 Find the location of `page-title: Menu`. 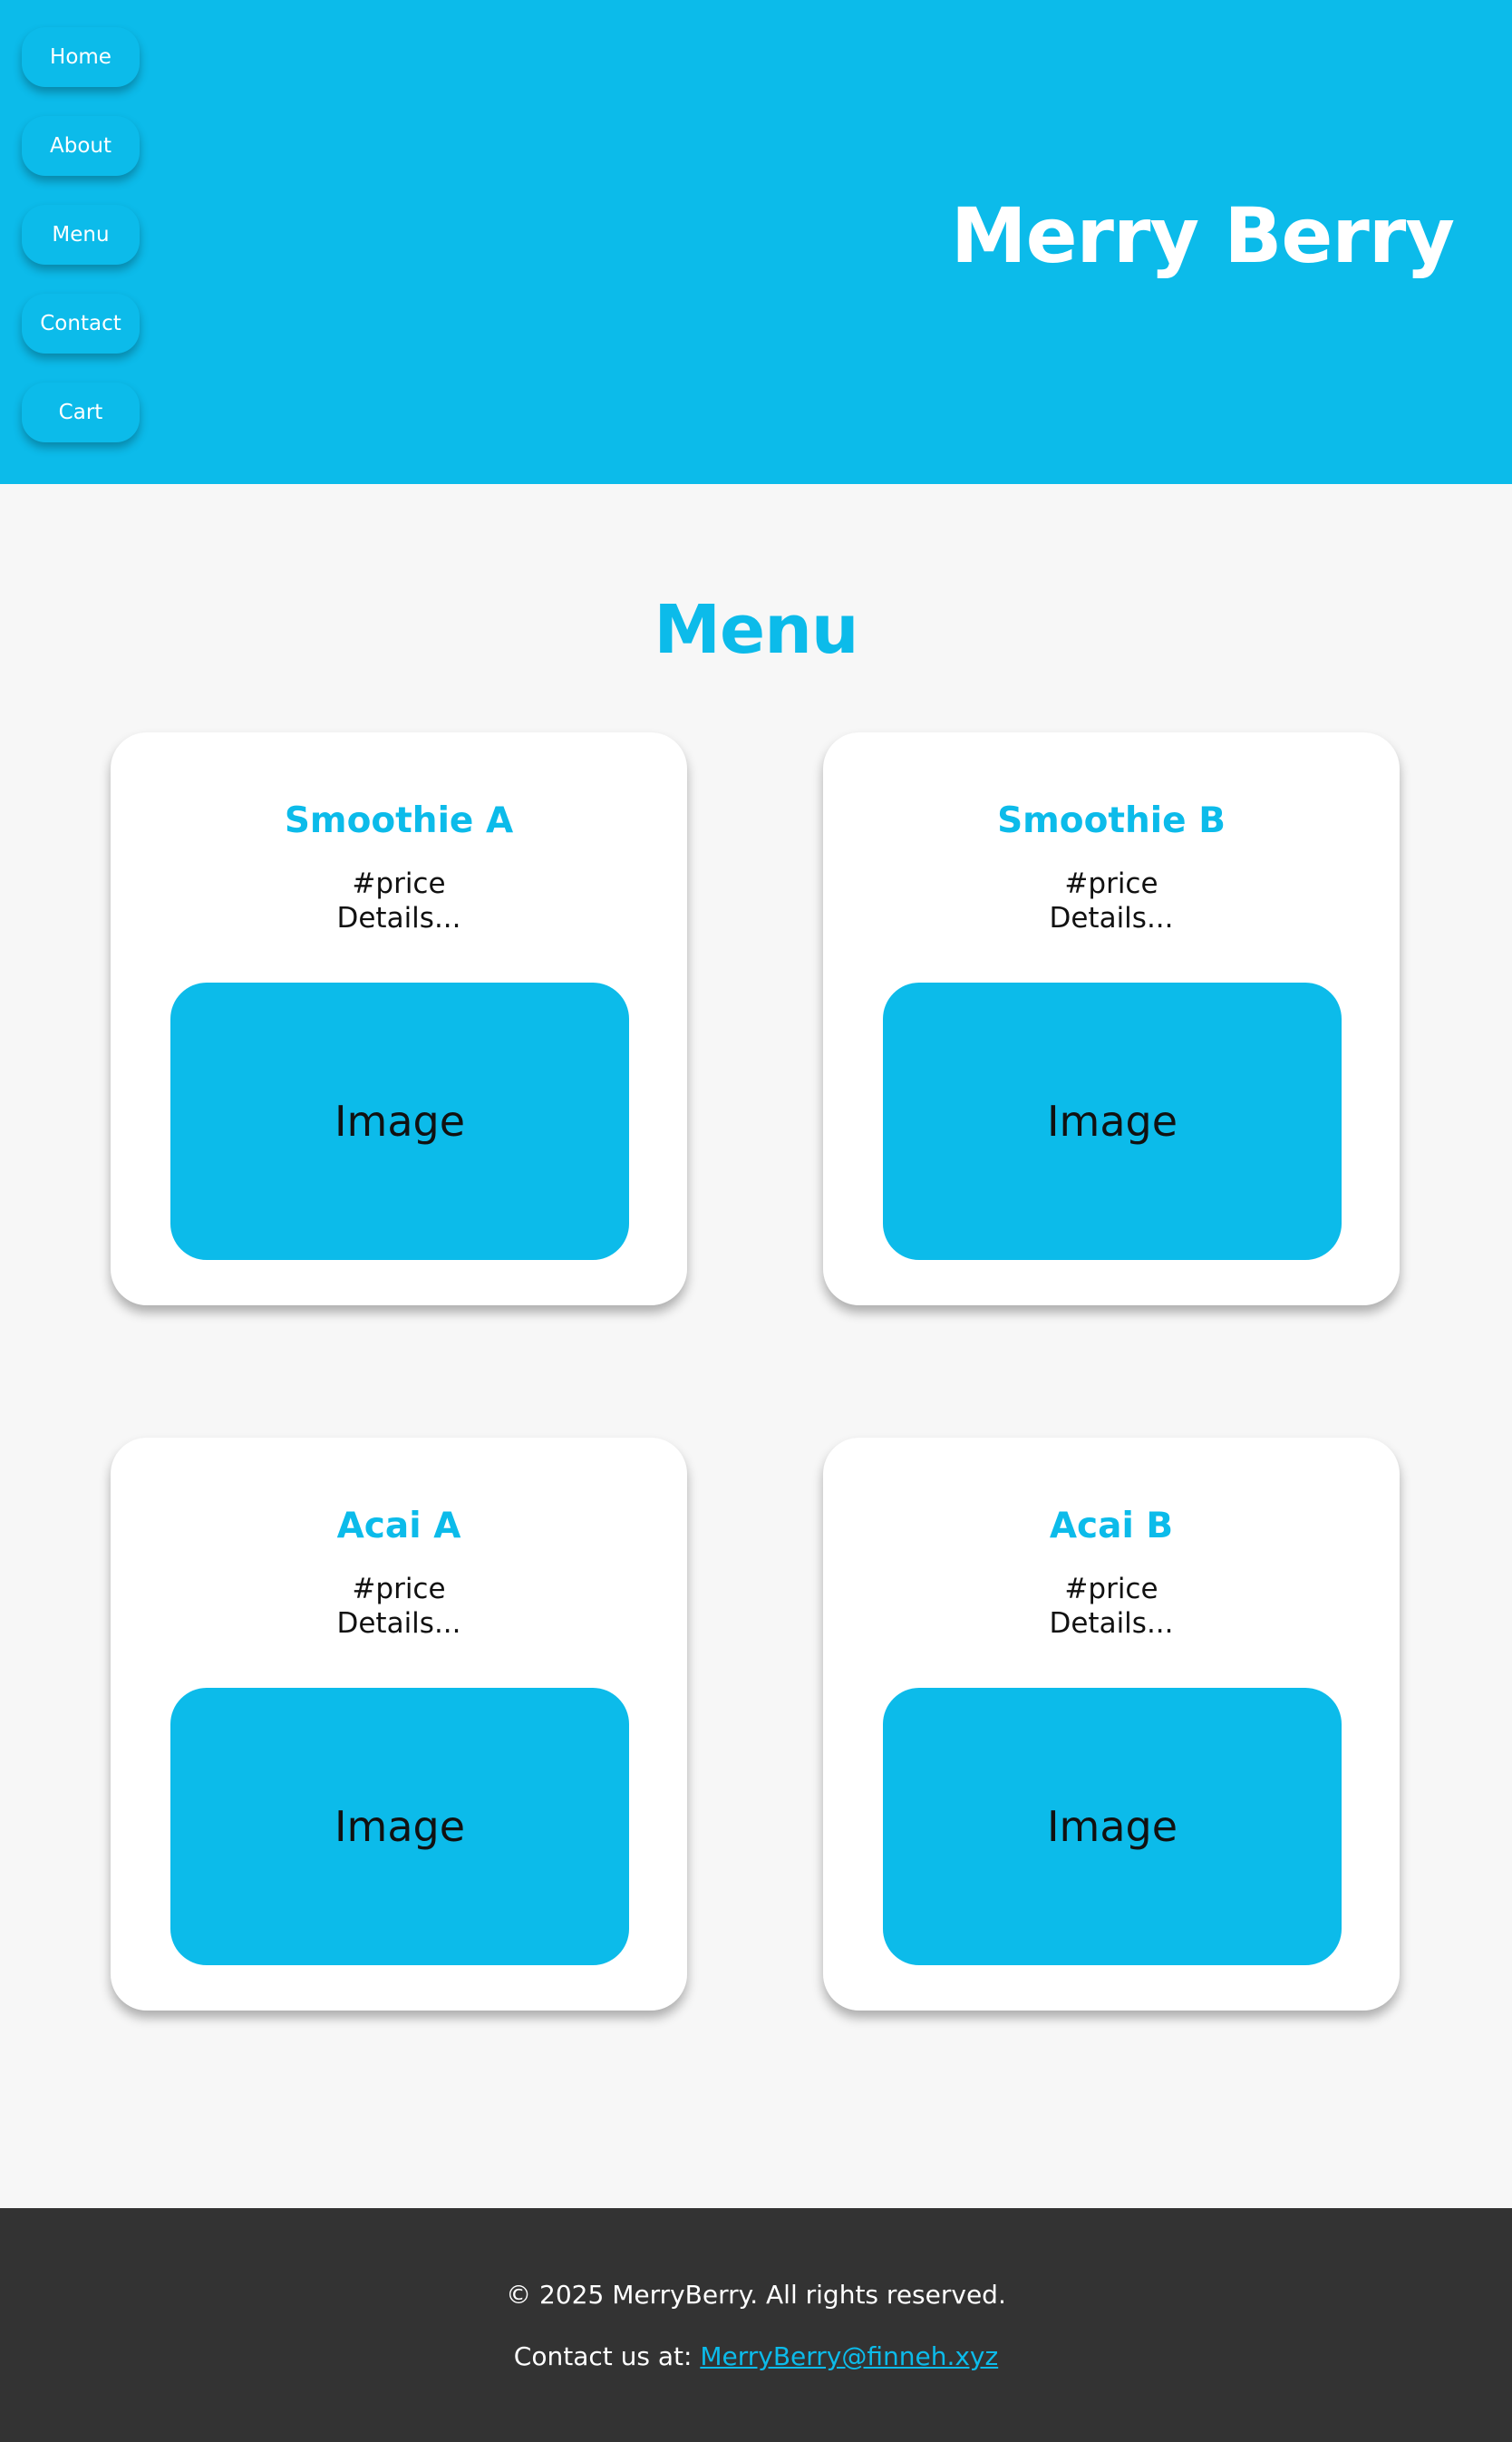

page-title: Menu is located at coordinates (756, 630).